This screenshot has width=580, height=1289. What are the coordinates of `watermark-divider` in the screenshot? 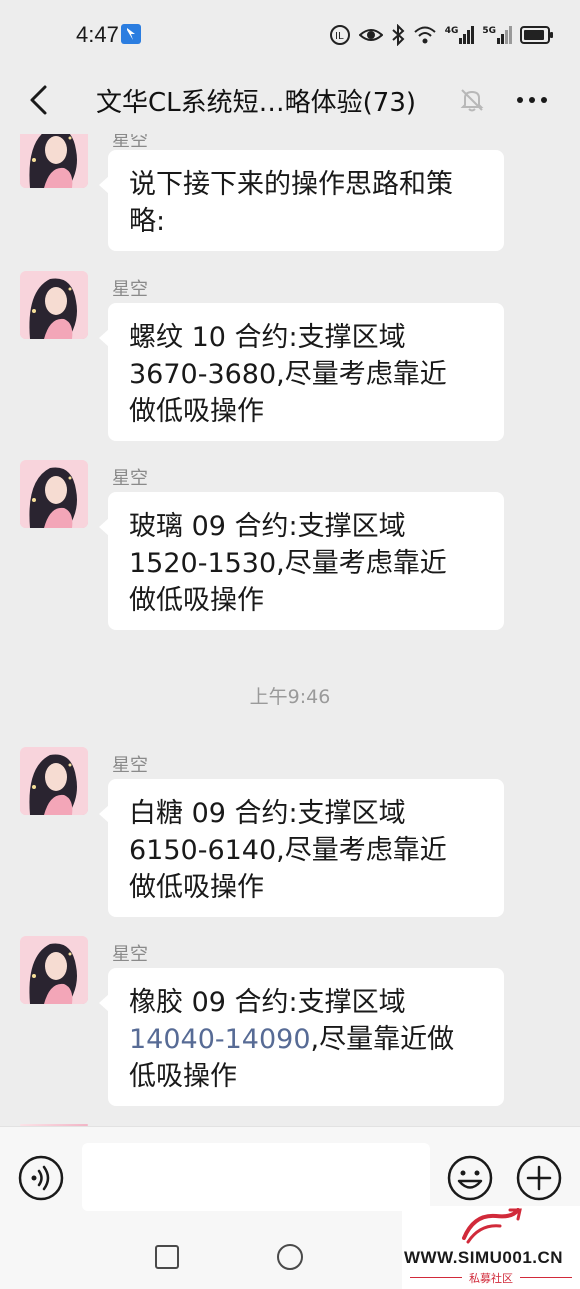 It's located at (546, 1277).